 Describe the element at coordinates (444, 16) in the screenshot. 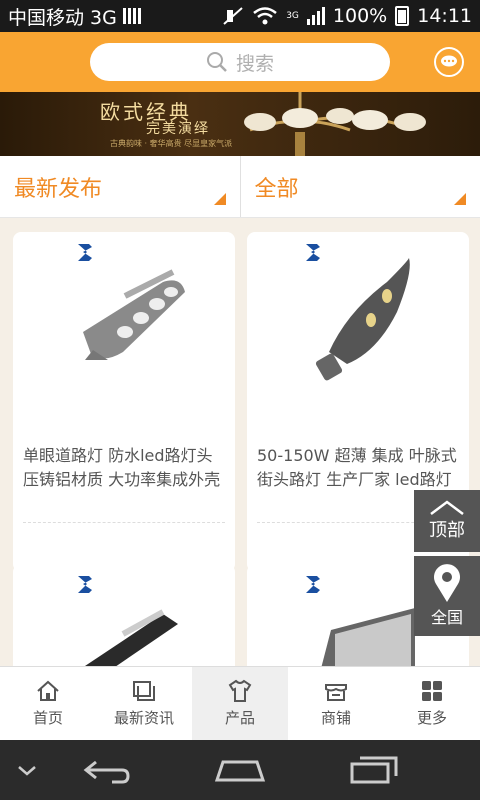

I see `clock: 14:11` at that location.